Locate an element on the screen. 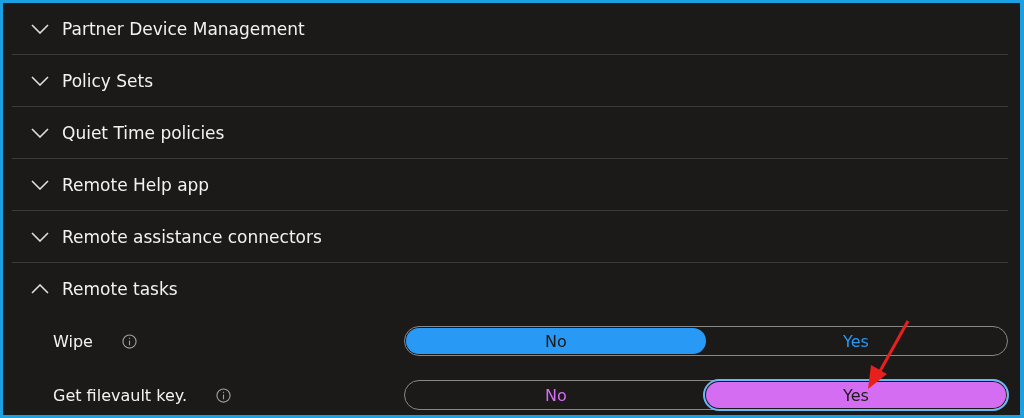  setting-label: Get filevault key. is located at coordinates (120, 395).